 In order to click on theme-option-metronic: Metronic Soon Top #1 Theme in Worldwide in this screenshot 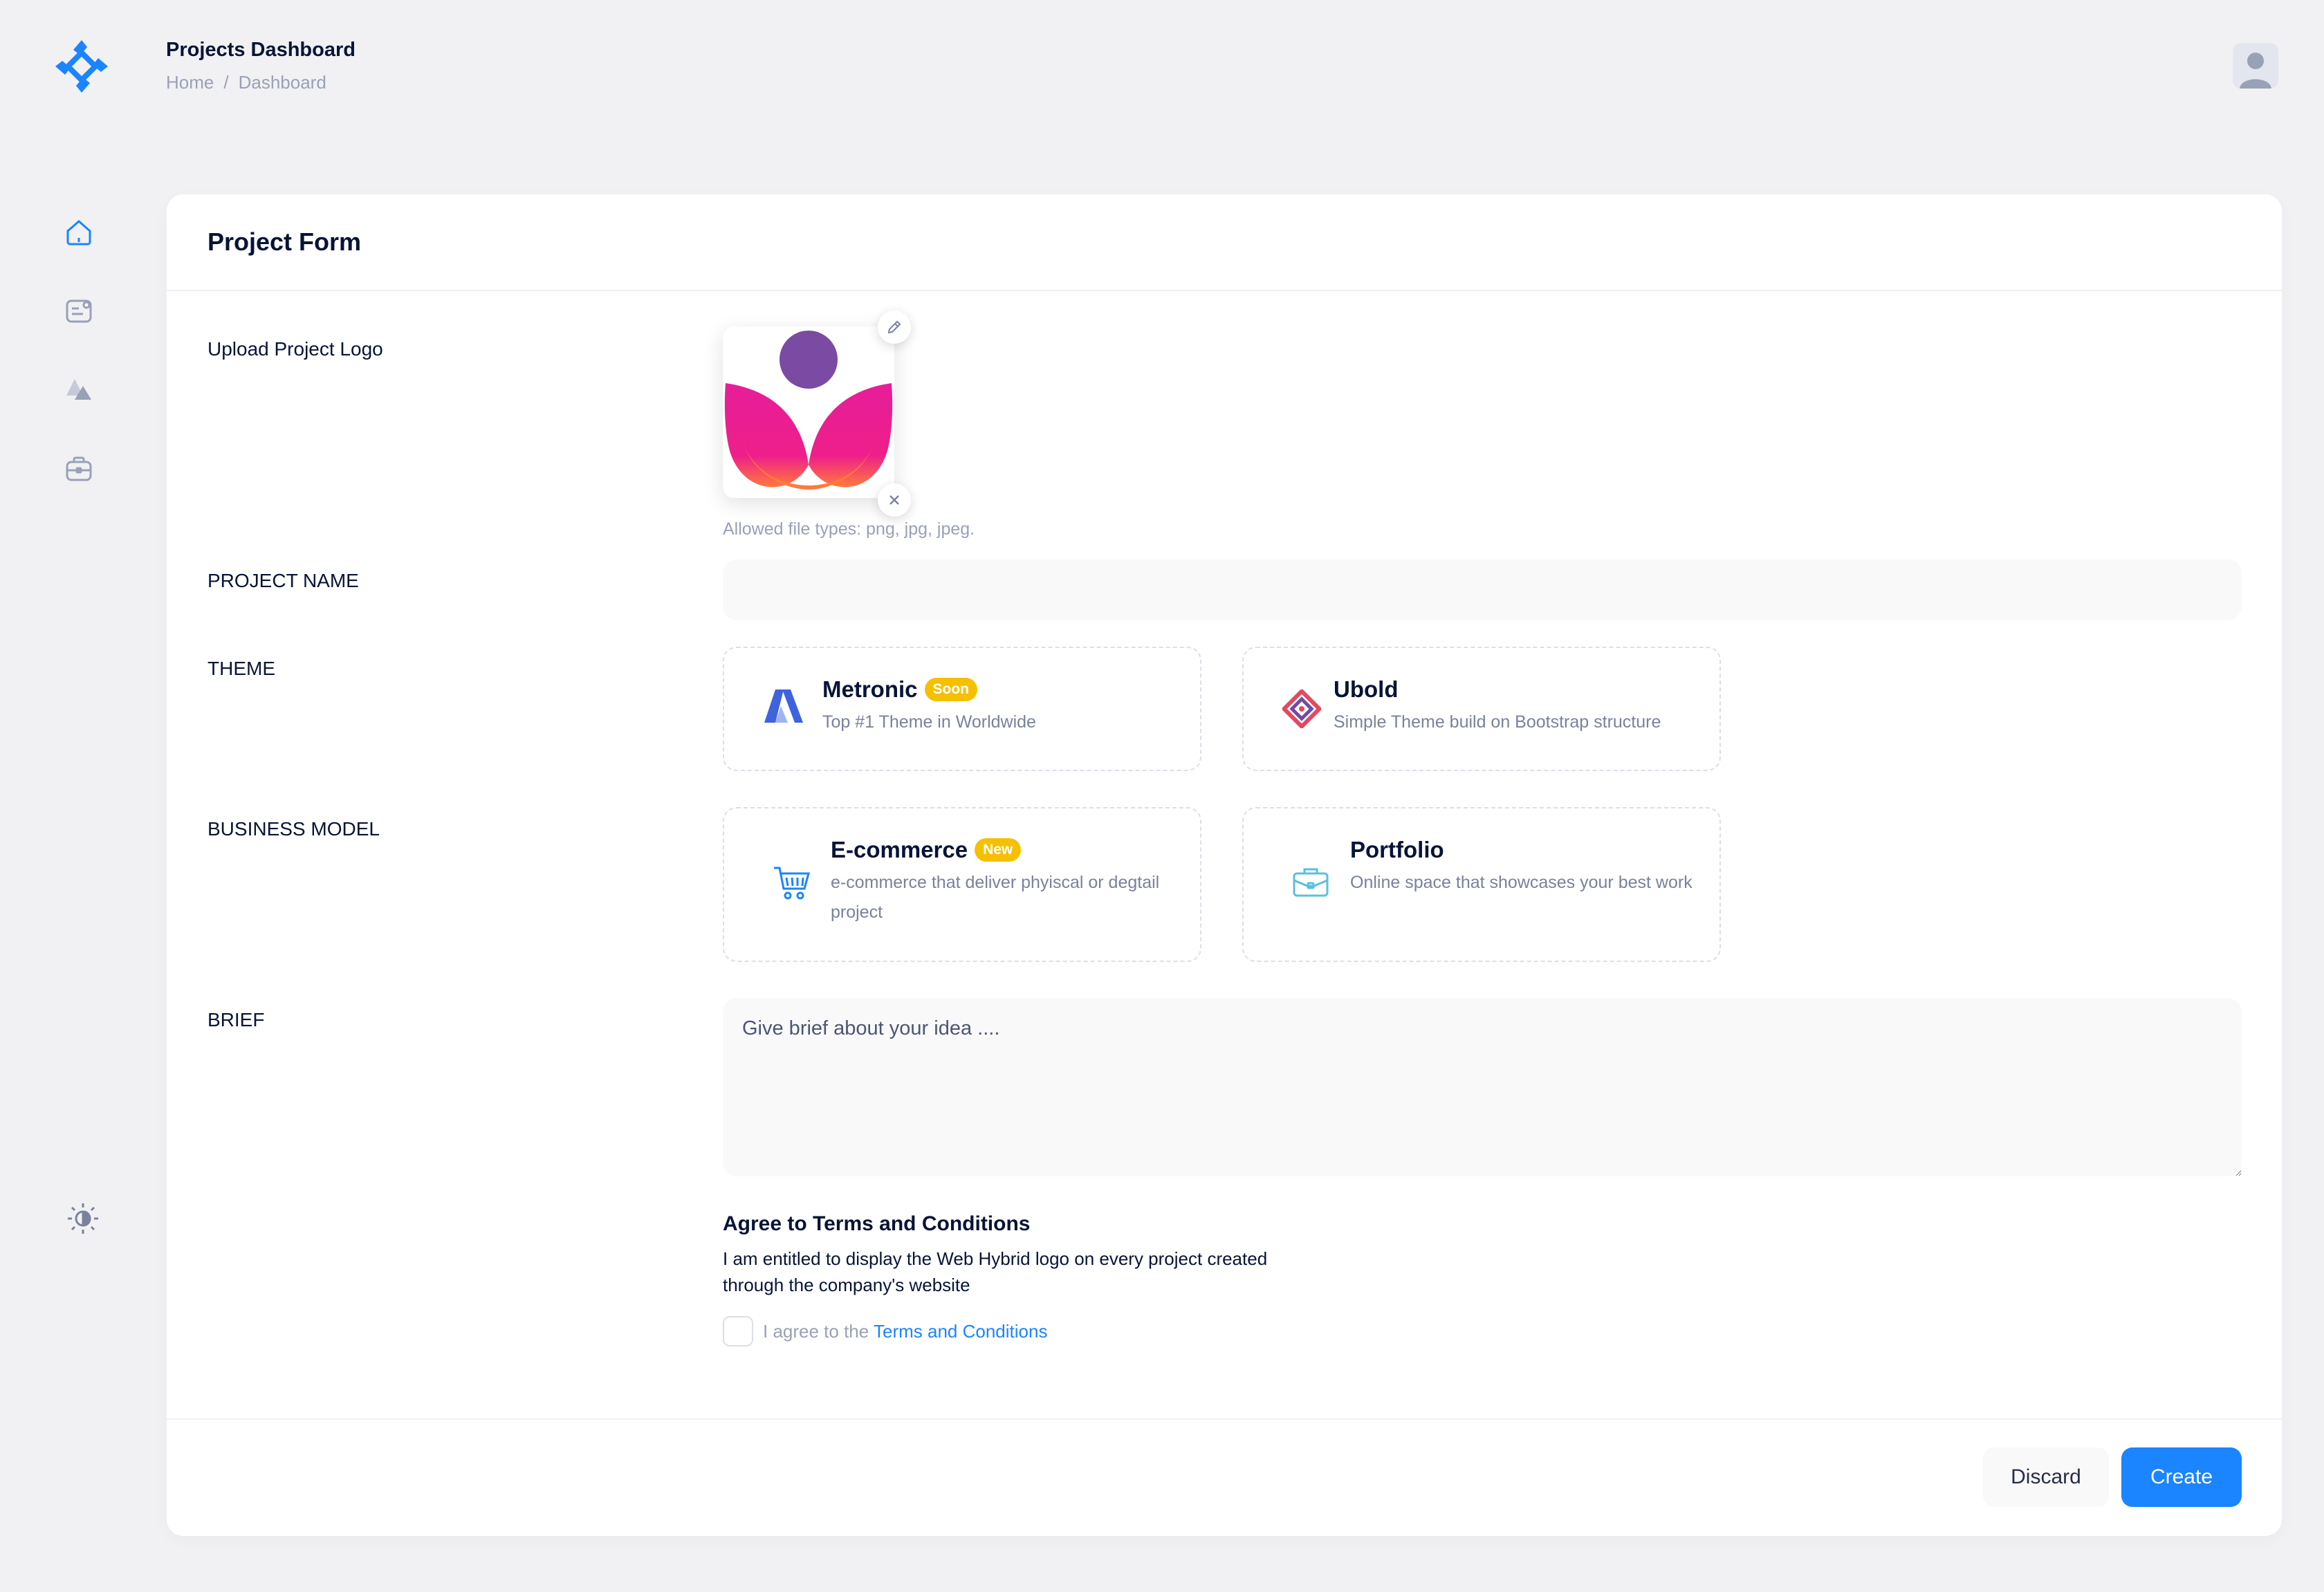, I will do `click(962, 709)`.